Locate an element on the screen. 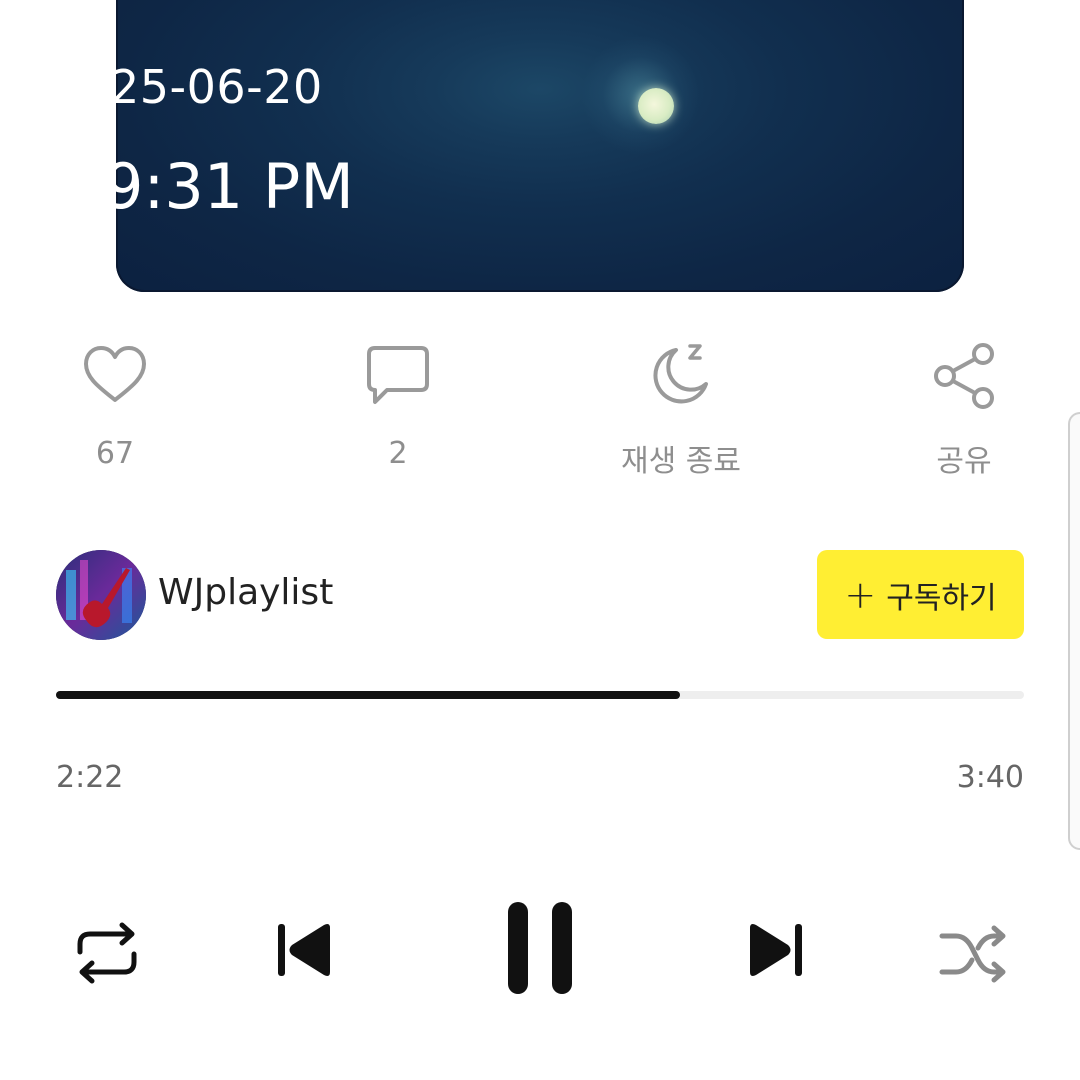  total-time: 3:40 is located at coordinates (990, 777).